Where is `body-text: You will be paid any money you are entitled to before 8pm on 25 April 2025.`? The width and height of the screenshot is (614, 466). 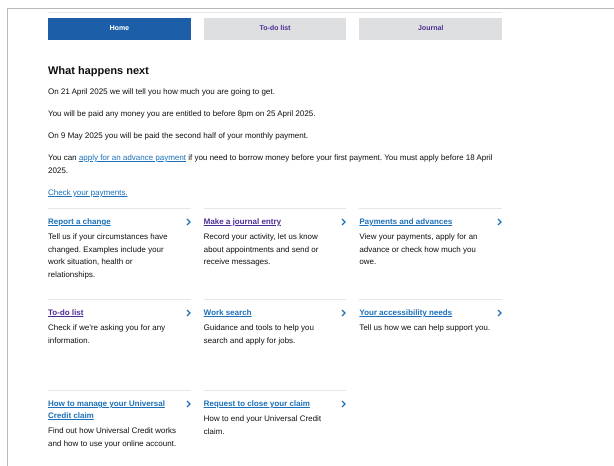
body-text: You will be paid any money you are entitled to before 8pm on 25 April 2025. is located at coordinates (182, 114).